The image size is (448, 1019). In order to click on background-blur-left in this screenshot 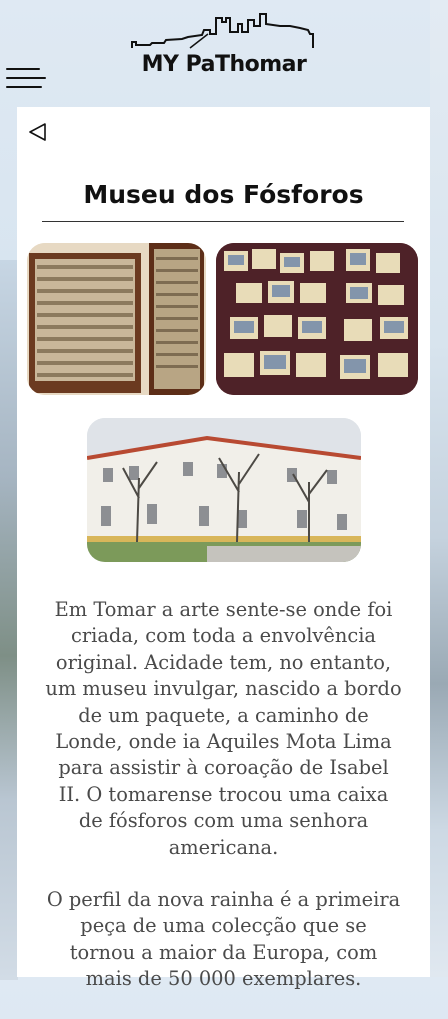, I will do `click(9, 620)`.